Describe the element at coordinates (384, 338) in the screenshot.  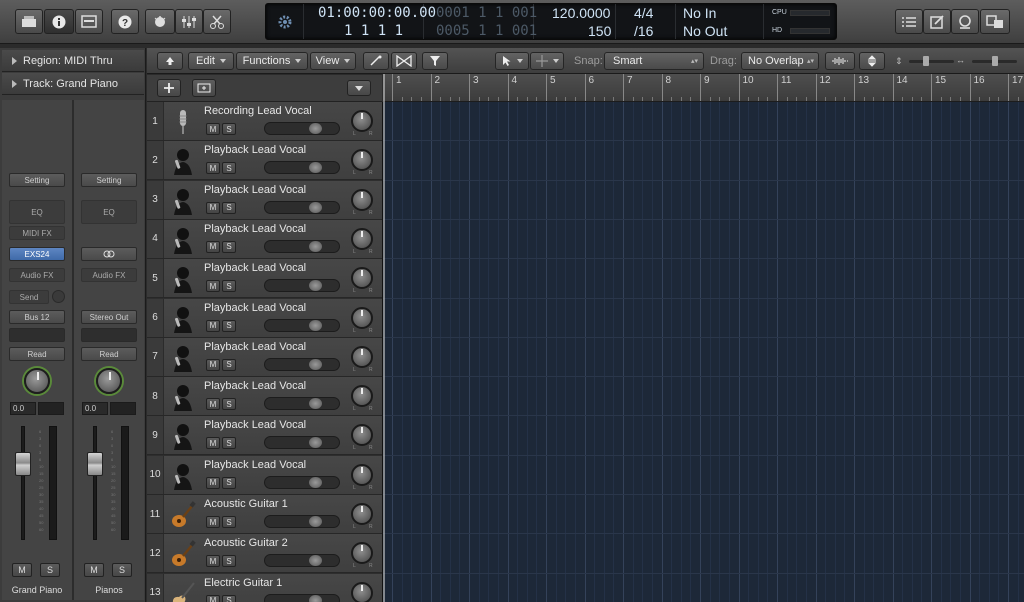
I see `playhead` at that location.